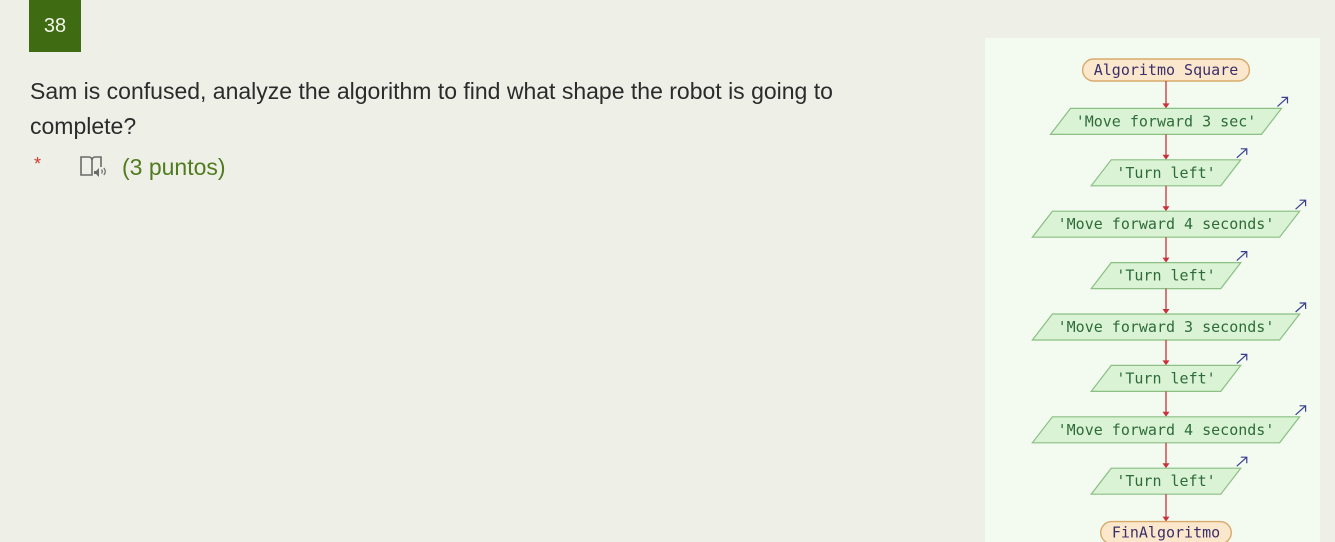 This screenshot has height=542, width=1335. I want to click on flowchart-start-label: Algoritmo Square, so click(1166, 70).